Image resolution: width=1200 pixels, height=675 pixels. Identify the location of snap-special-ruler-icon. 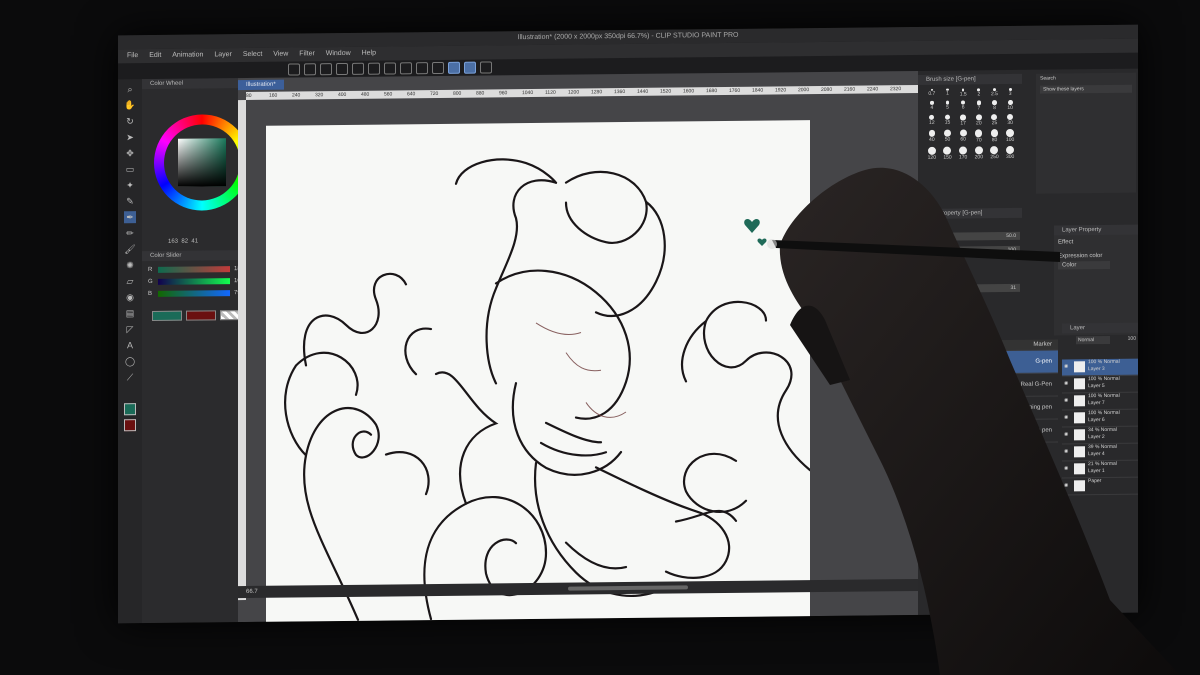
(454, 67).